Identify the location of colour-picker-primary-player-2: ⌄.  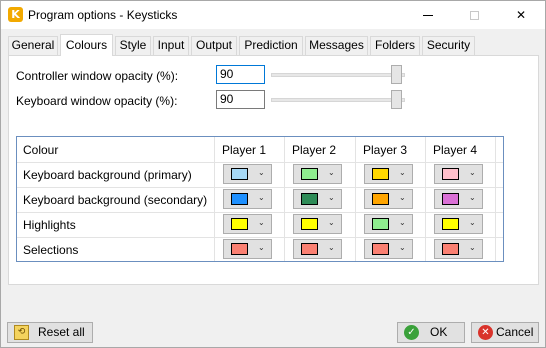
(317, 174).